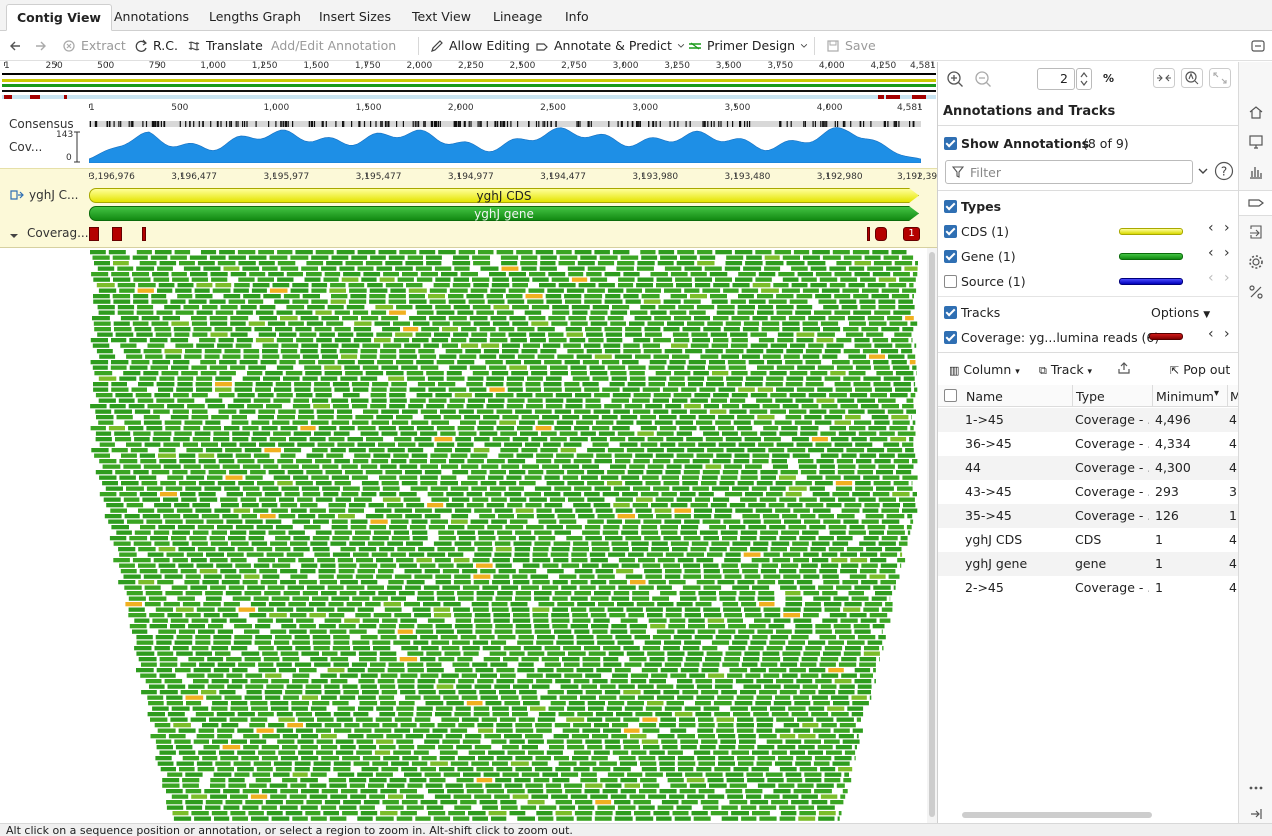 This screenshot has width=1272, height=836. What do you see at coordinates (1088, 540) in the screenshot?
I see `table-row: yghJ CDS CDS 1 4` at bounding box center [1088, 540].